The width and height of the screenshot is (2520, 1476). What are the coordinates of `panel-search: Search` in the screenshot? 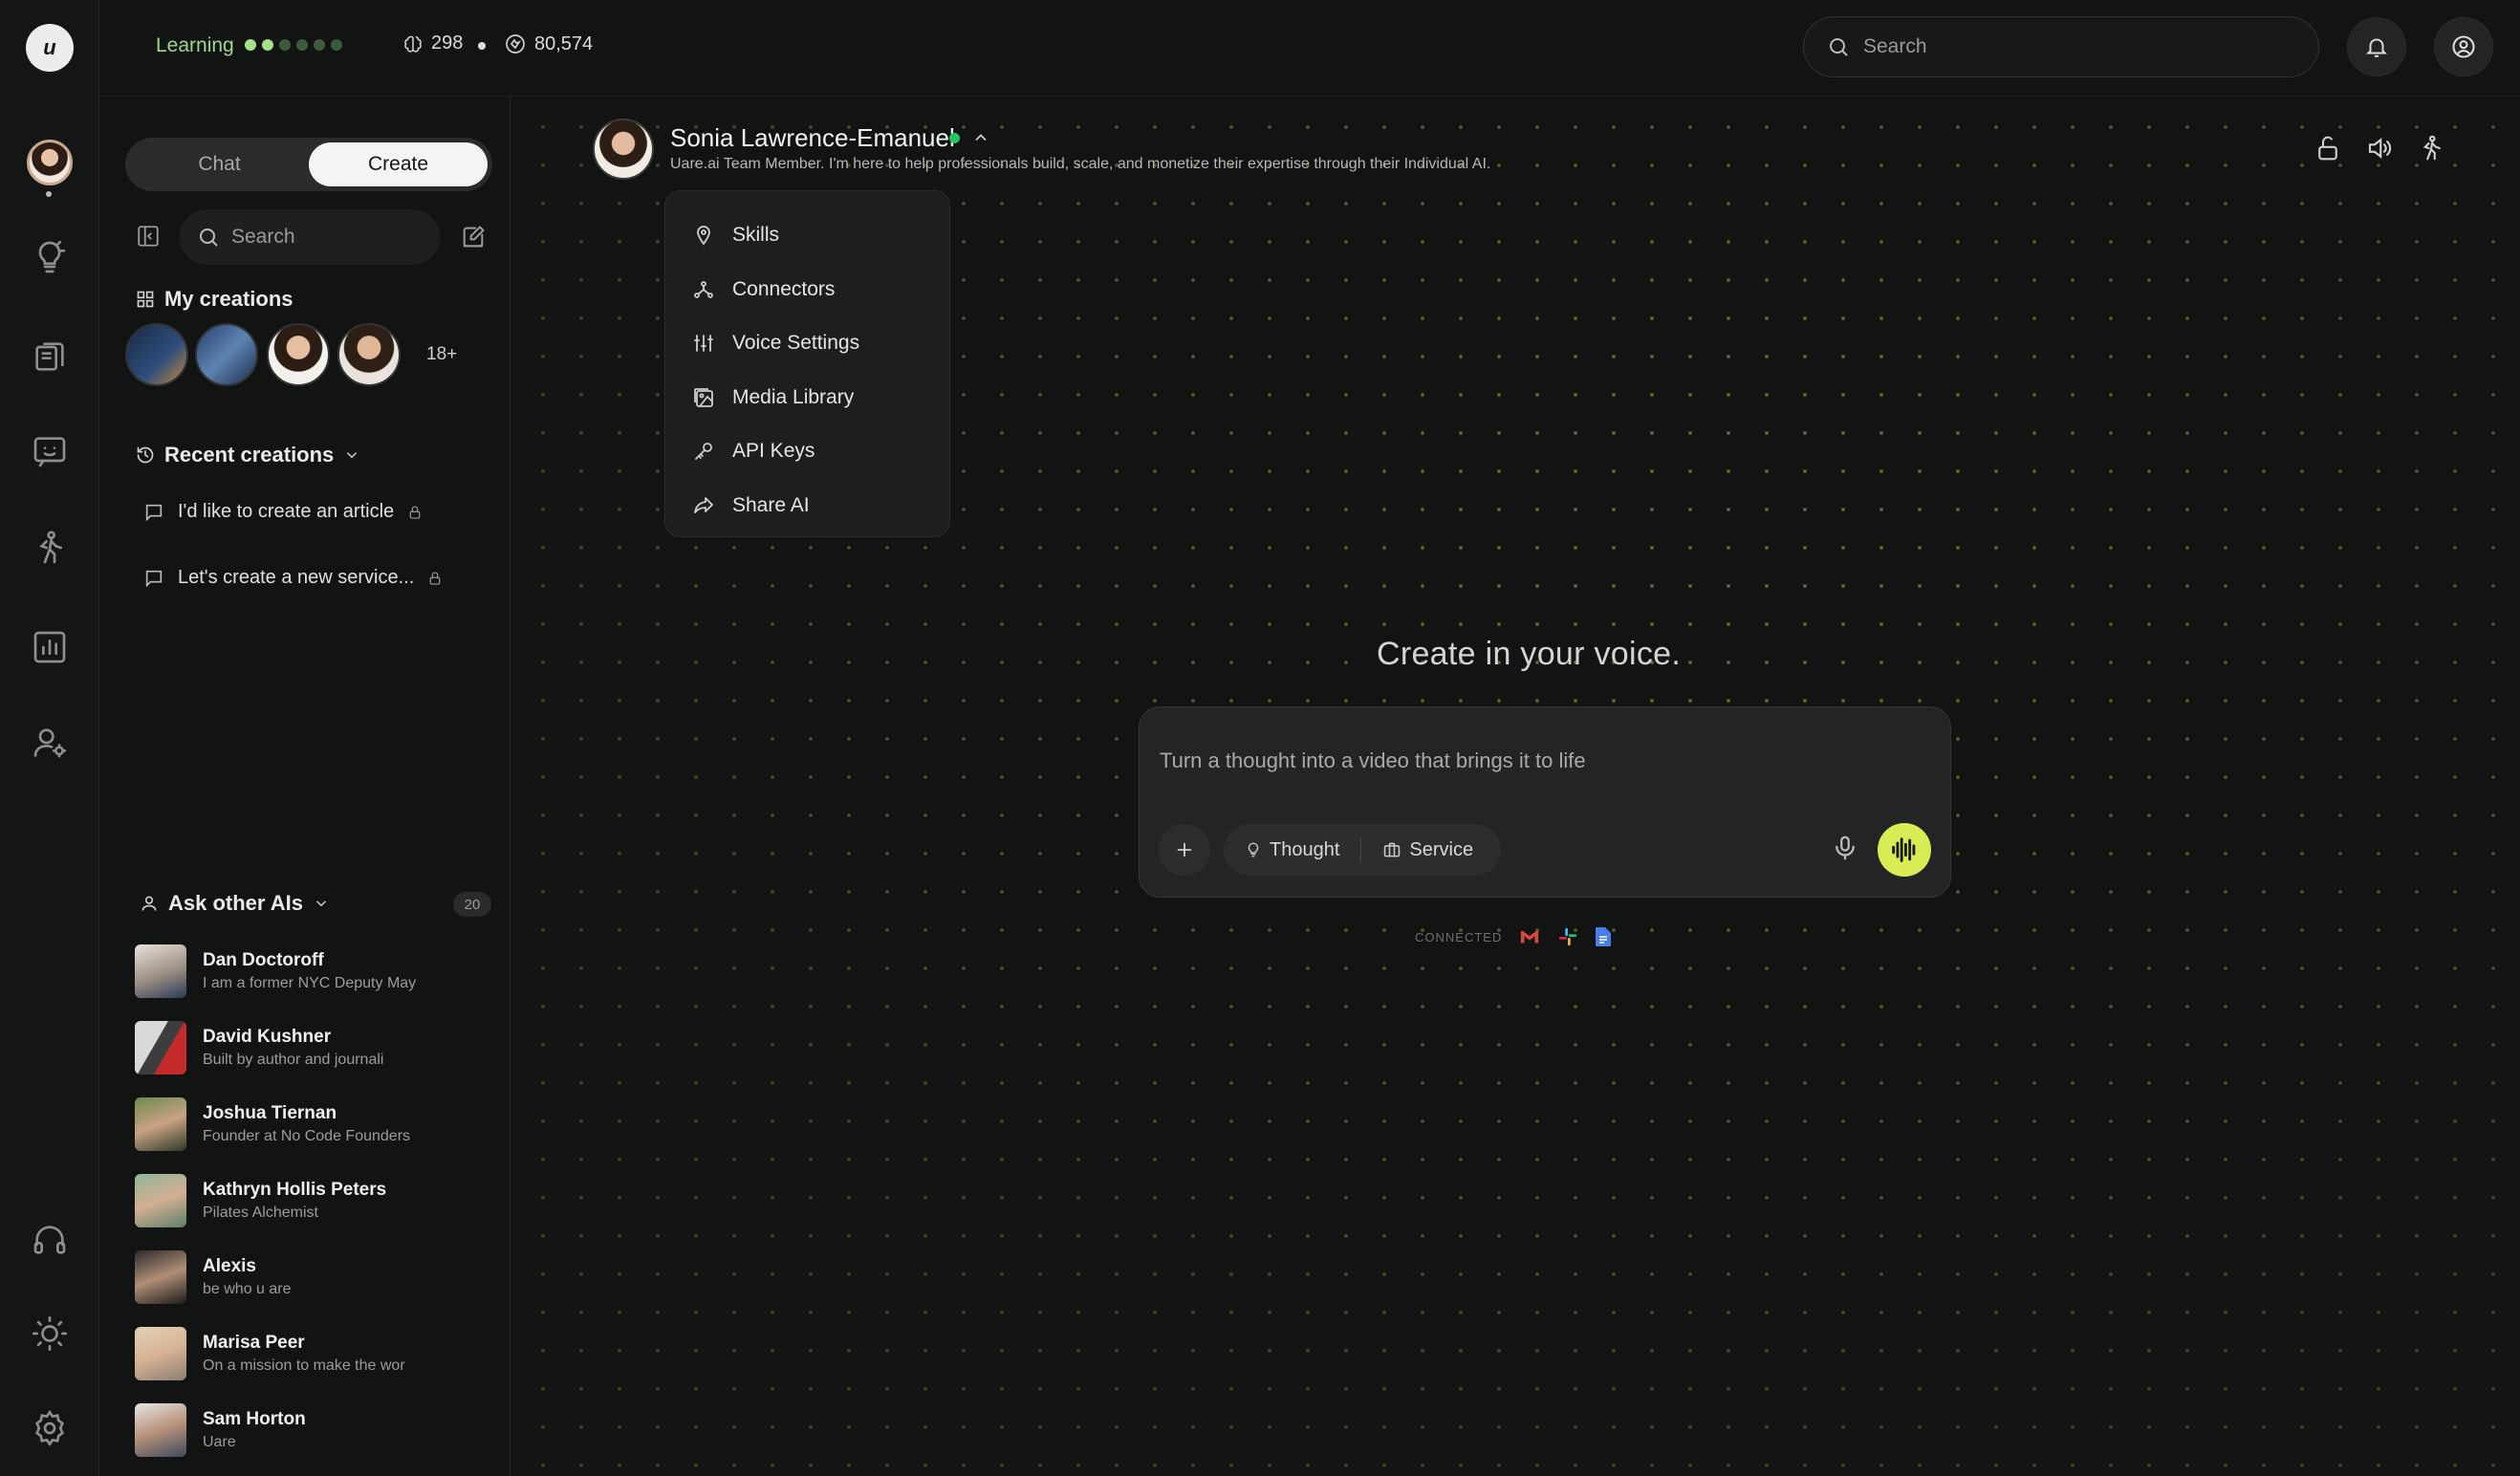 It's located at (310, 237).